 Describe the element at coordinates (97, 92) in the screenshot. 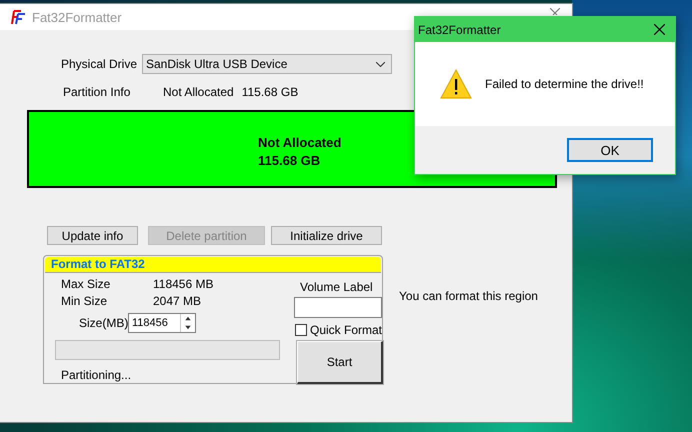

I see `field-label: Partition Info` at that location.